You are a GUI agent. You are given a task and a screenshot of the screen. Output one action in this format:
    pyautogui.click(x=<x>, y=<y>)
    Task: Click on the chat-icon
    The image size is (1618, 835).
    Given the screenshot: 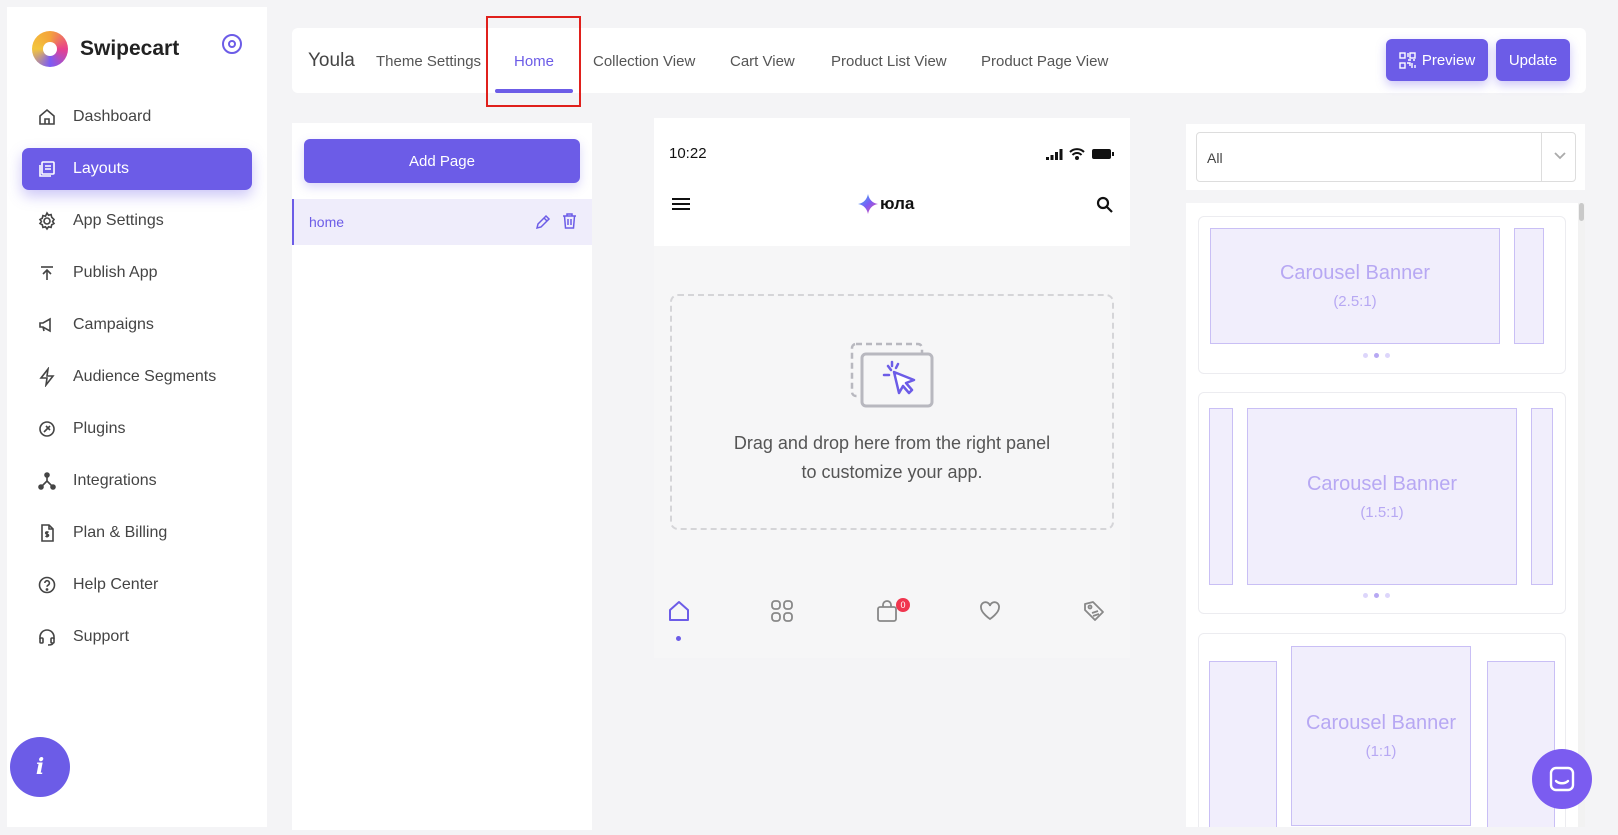 What is the action you would take?
    pyautogui.click(x=1562, y=779)
    